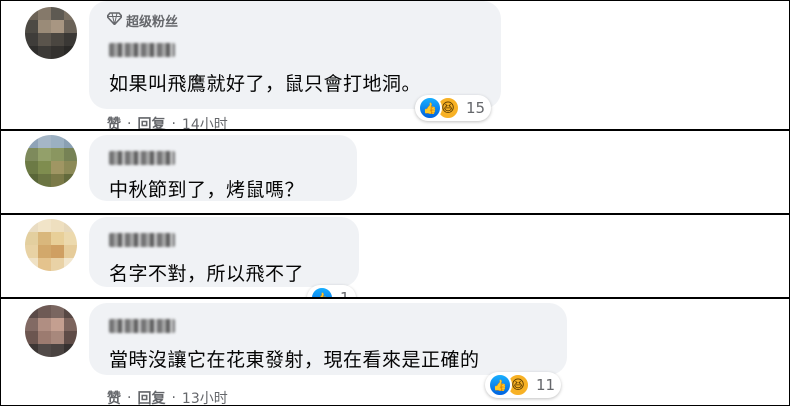 The image size is (790, 406). I want to click on badge-label: 超级粉丝, so click(152, 22).